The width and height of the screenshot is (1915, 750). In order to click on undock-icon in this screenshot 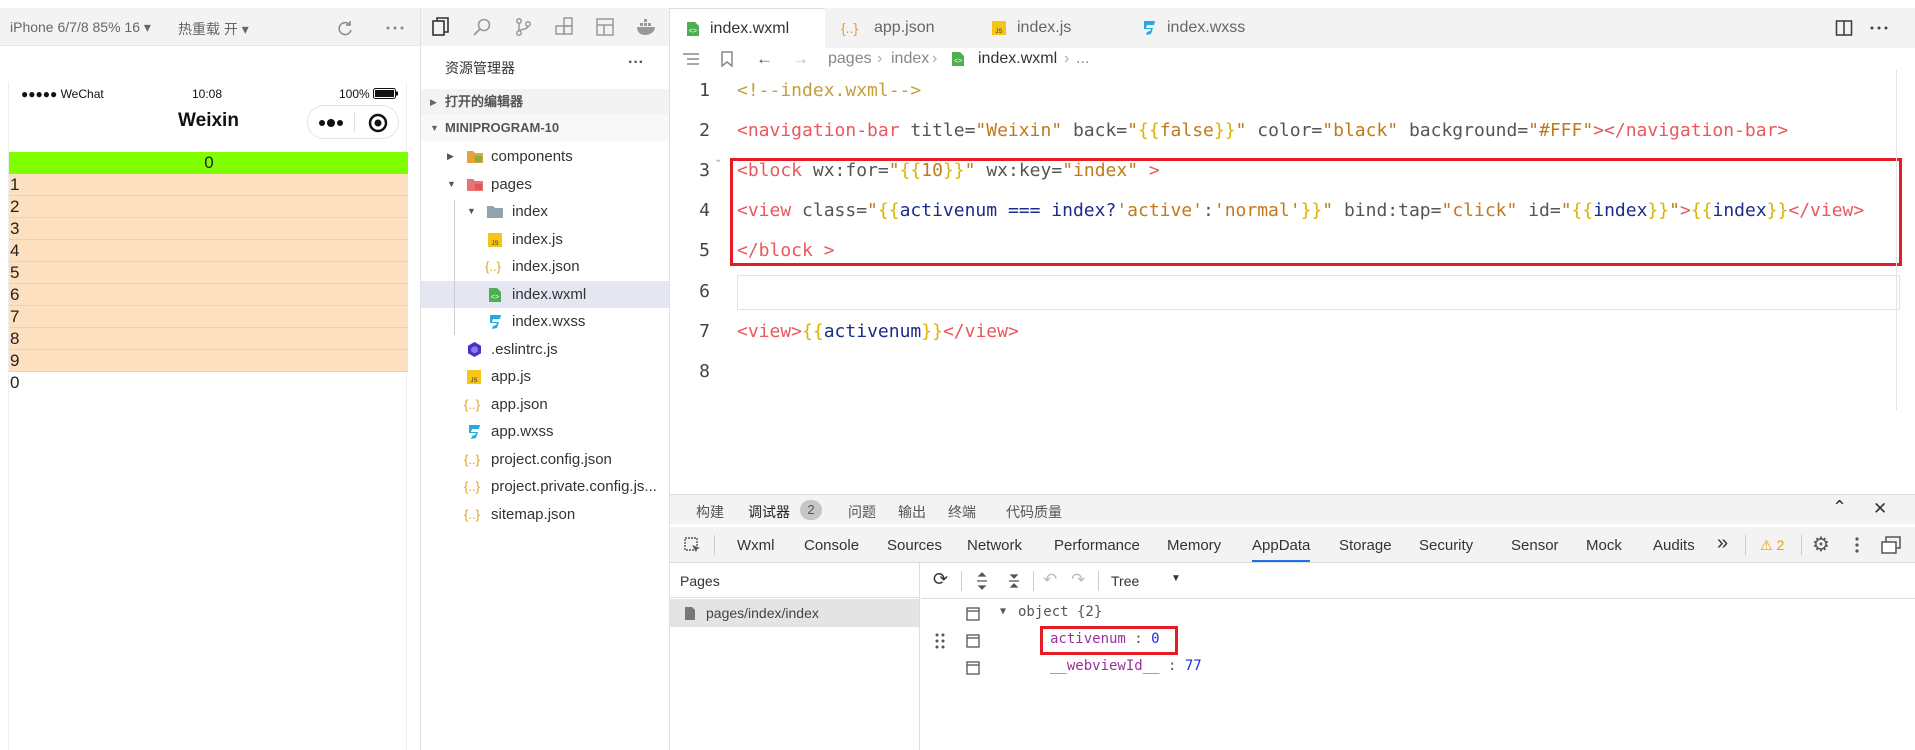, I will do `click(1891, 545)`.